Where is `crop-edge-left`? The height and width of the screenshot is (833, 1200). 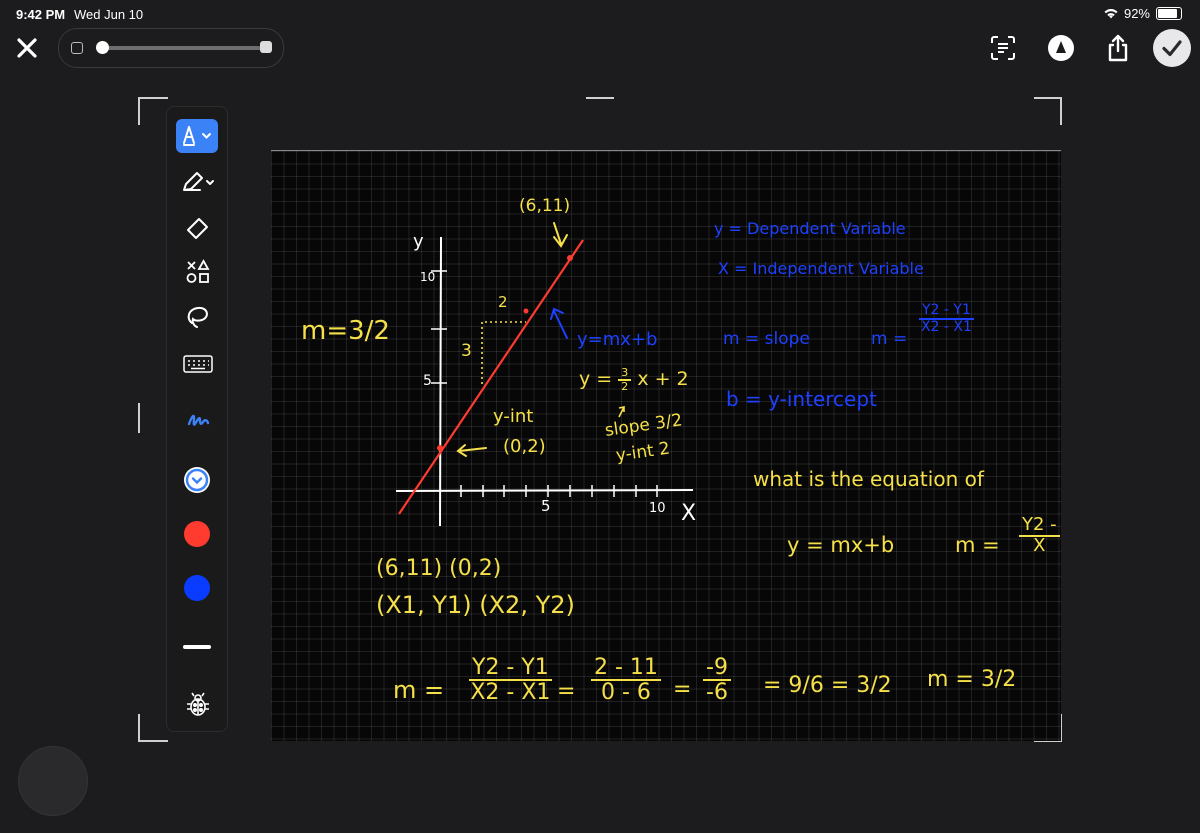 crop-edge-left is located at coordinates (139, 418).